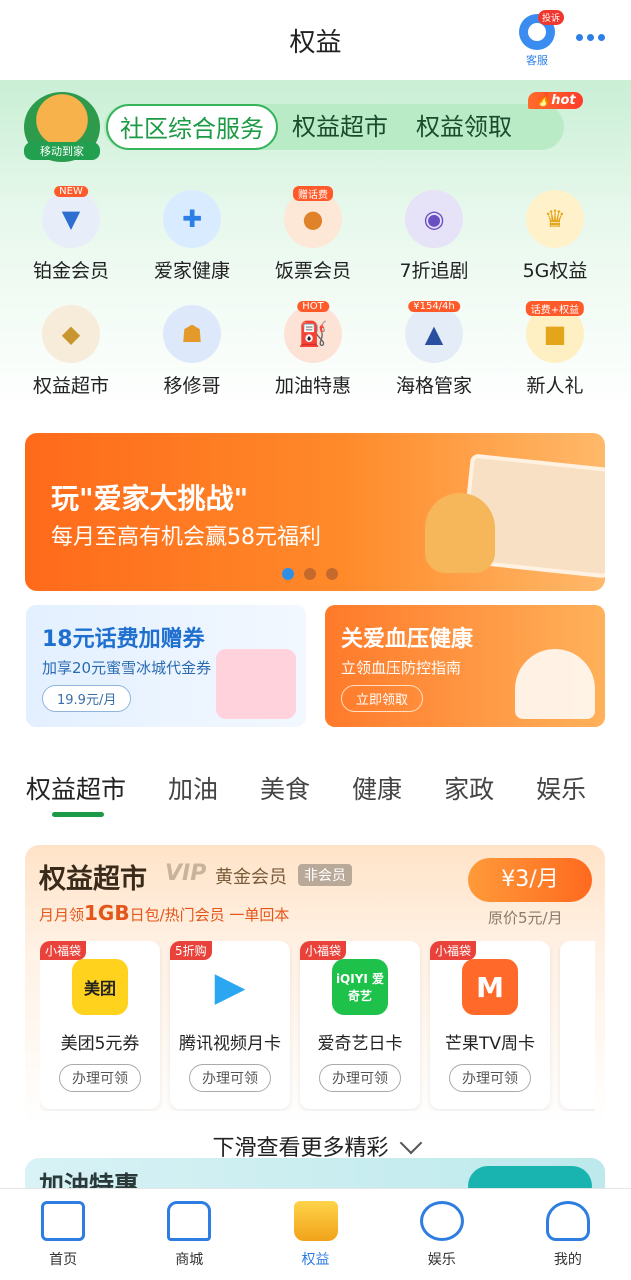 The image size is (631, 1280). Describe the element at coordinates (577, 1039) in the screenshot. I see `card-name: 1(` at that location.